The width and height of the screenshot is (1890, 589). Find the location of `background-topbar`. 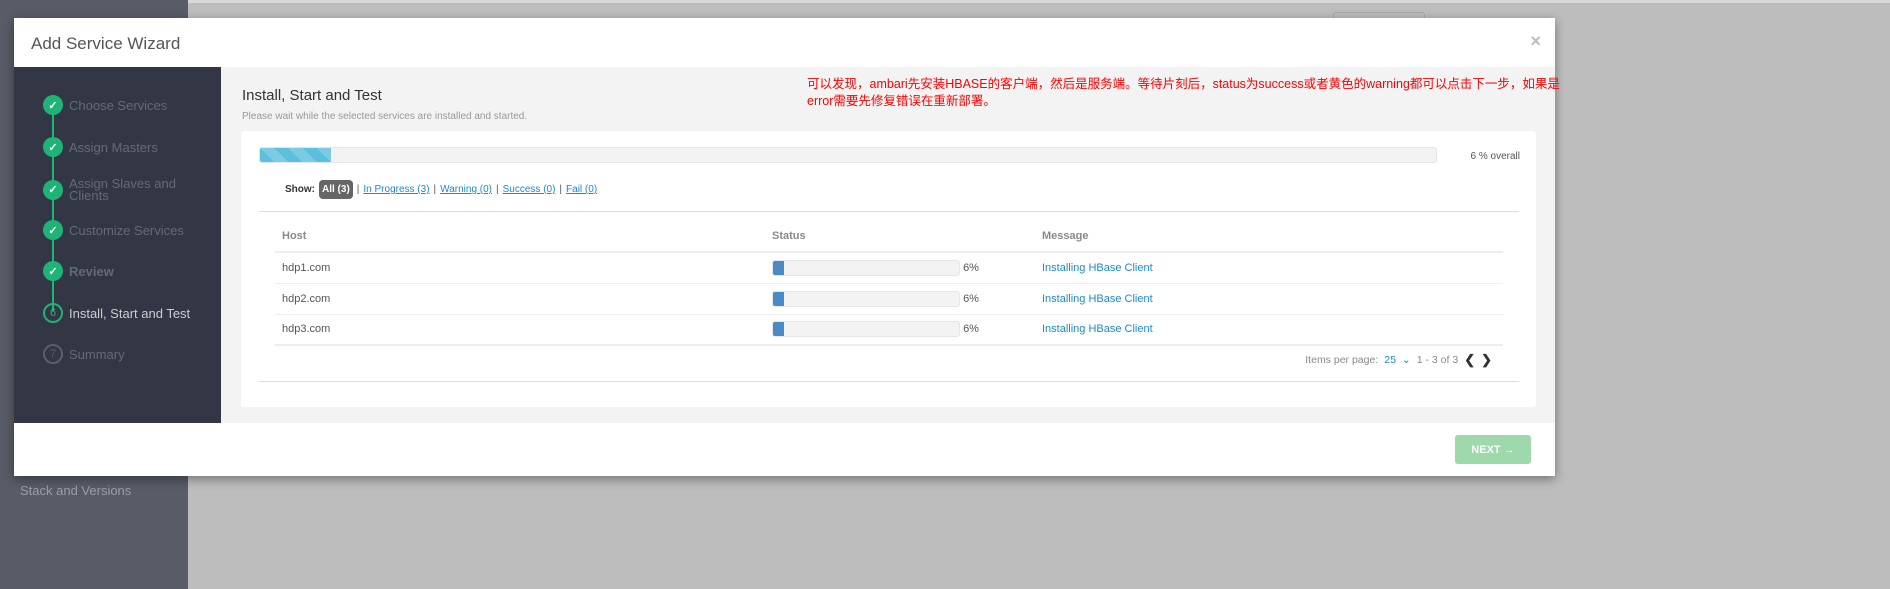

background-topbar is located at coordinates (945, 1).